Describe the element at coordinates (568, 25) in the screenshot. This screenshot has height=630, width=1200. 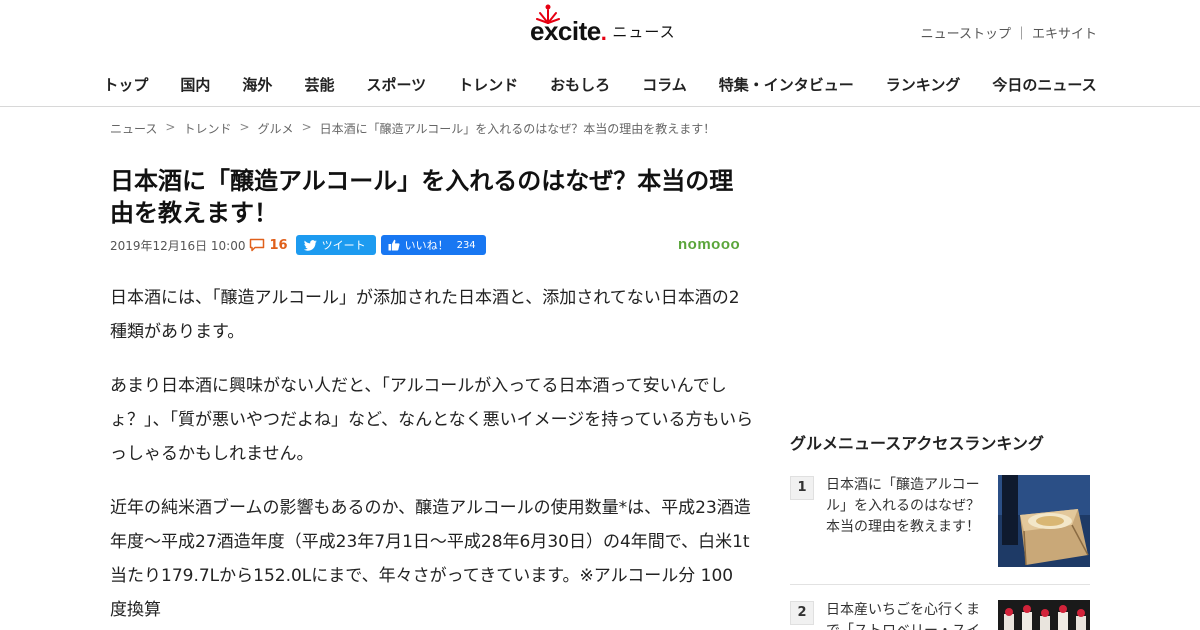
I see `logo-wordmark: excite.` at that location.